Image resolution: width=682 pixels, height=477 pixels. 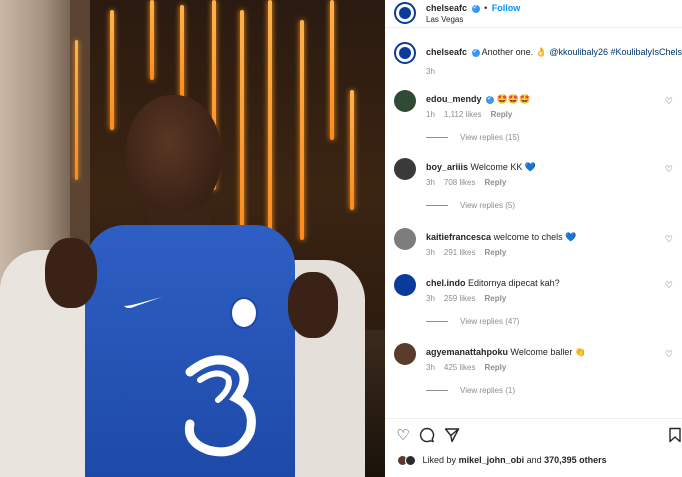 What do you see at coordinates (515, 52) in the screenshot?
I see `caption-body: Another one. 👌` at bounding box center [515, 52].